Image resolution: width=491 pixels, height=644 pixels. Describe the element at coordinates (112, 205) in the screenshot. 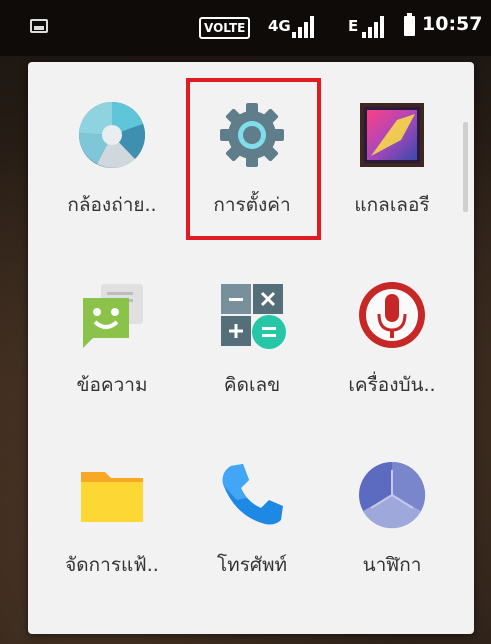

I see `app-label: กล้องถ่าย..` at that location.